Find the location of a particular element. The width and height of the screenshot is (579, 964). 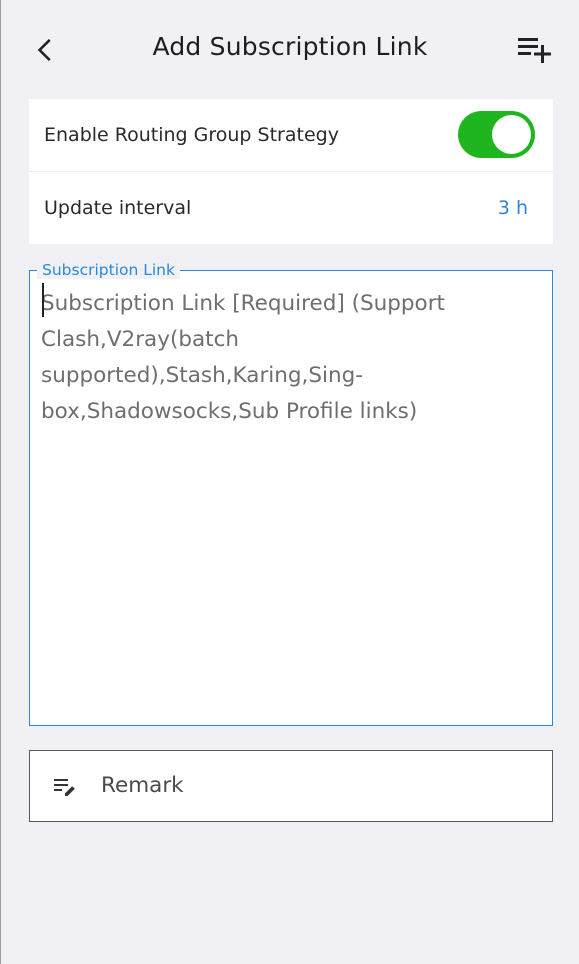

add-subscription-button is located at coordinates (534, 50).